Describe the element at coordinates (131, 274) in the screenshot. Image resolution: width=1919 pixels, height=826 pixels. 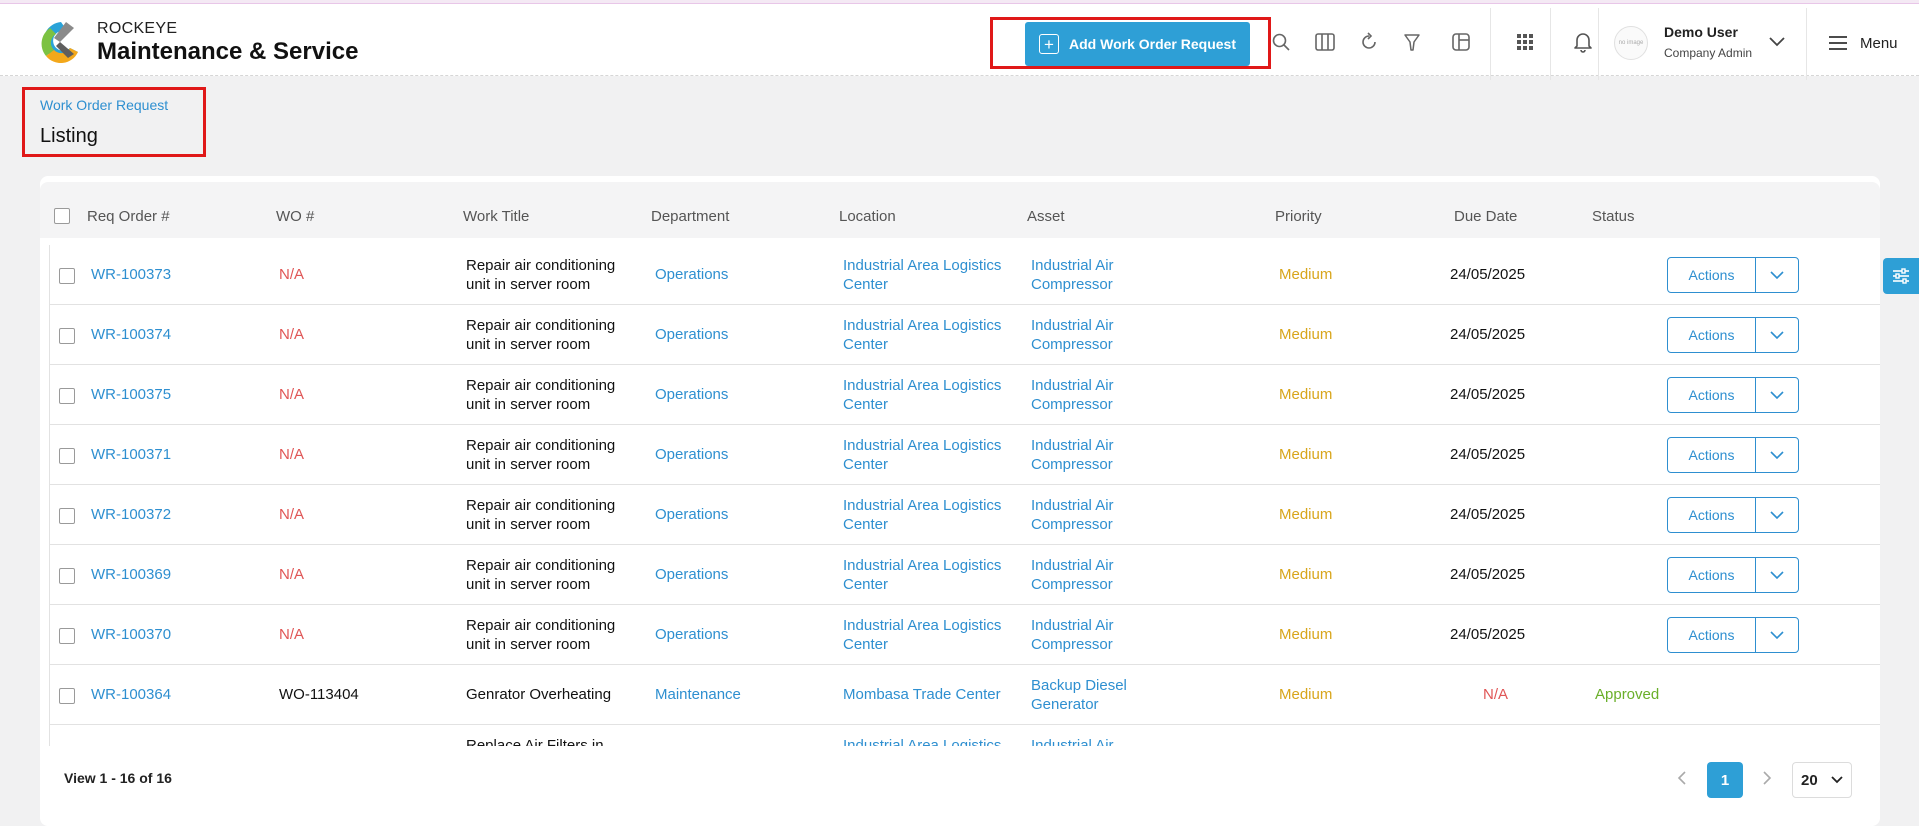
I see `req-order-link: WR-100373` at that location.